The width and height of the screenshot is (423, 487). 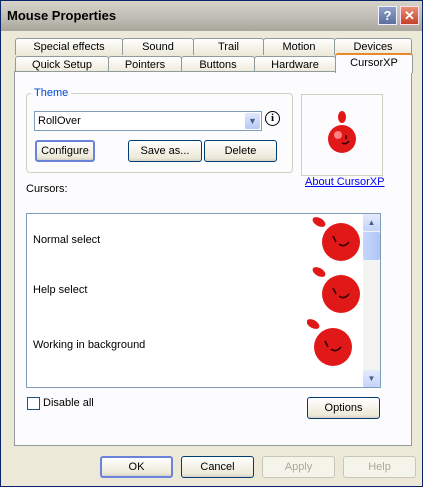 What do you see at coordinates (62, 15) in the screenshot?
I see `window-title: Mouse Properties` at bounding box center [62, 15].